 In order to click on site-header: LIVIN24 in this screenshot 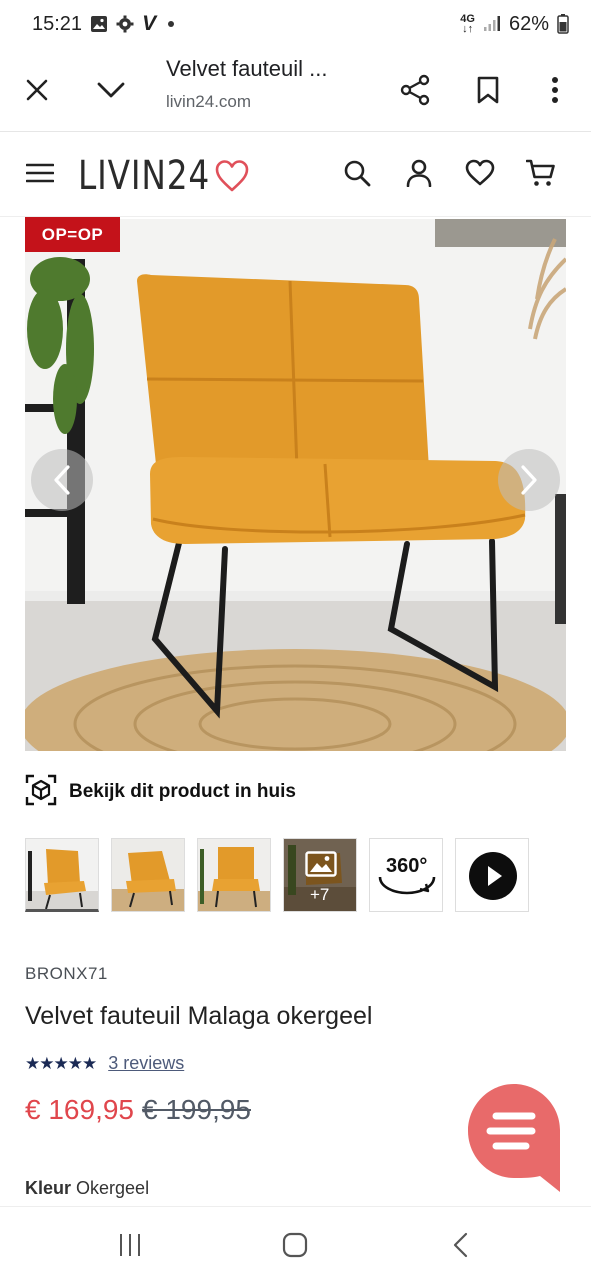, I will do `click(295, 175)`.